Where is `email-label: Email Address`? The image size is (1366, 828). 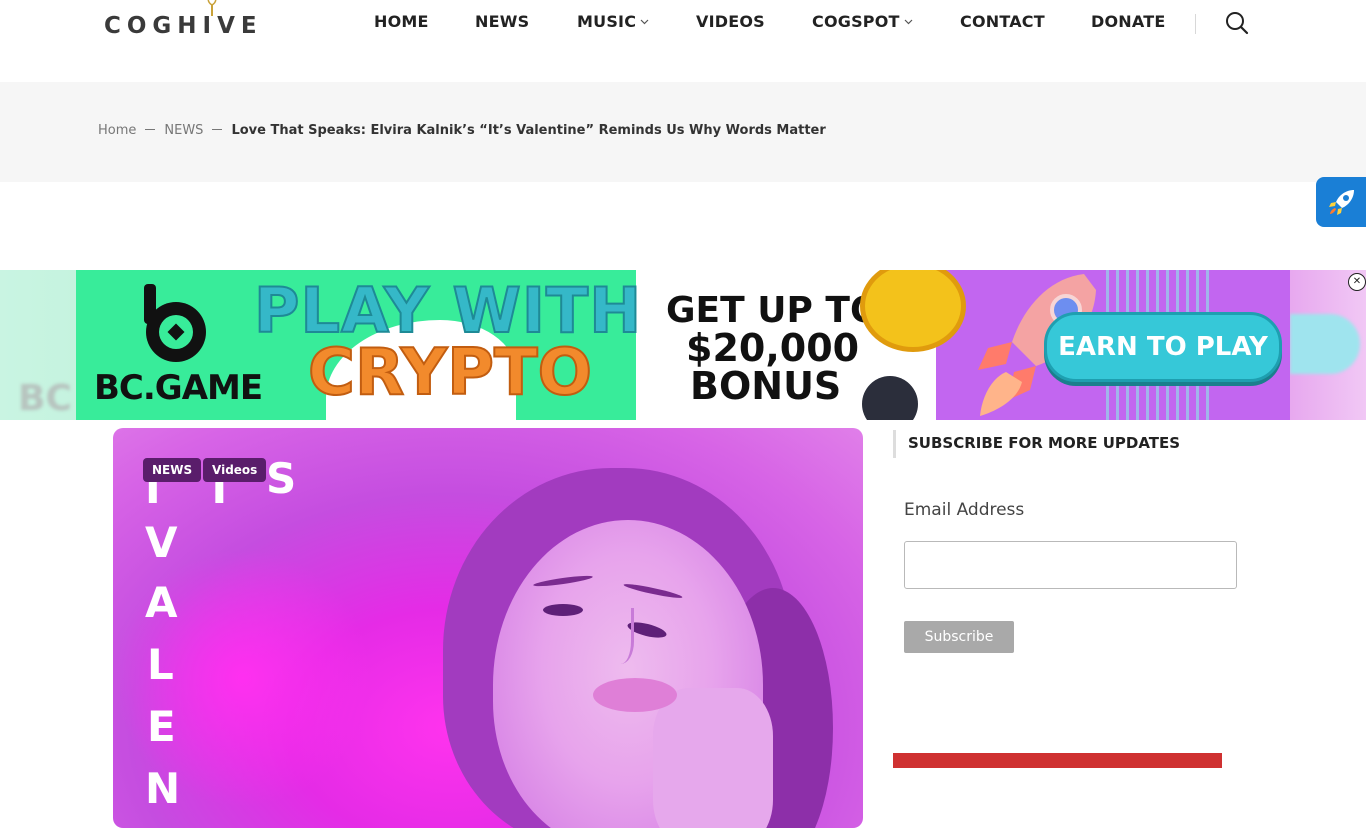 email-label: Email Address is located at coordinates (964, 510).